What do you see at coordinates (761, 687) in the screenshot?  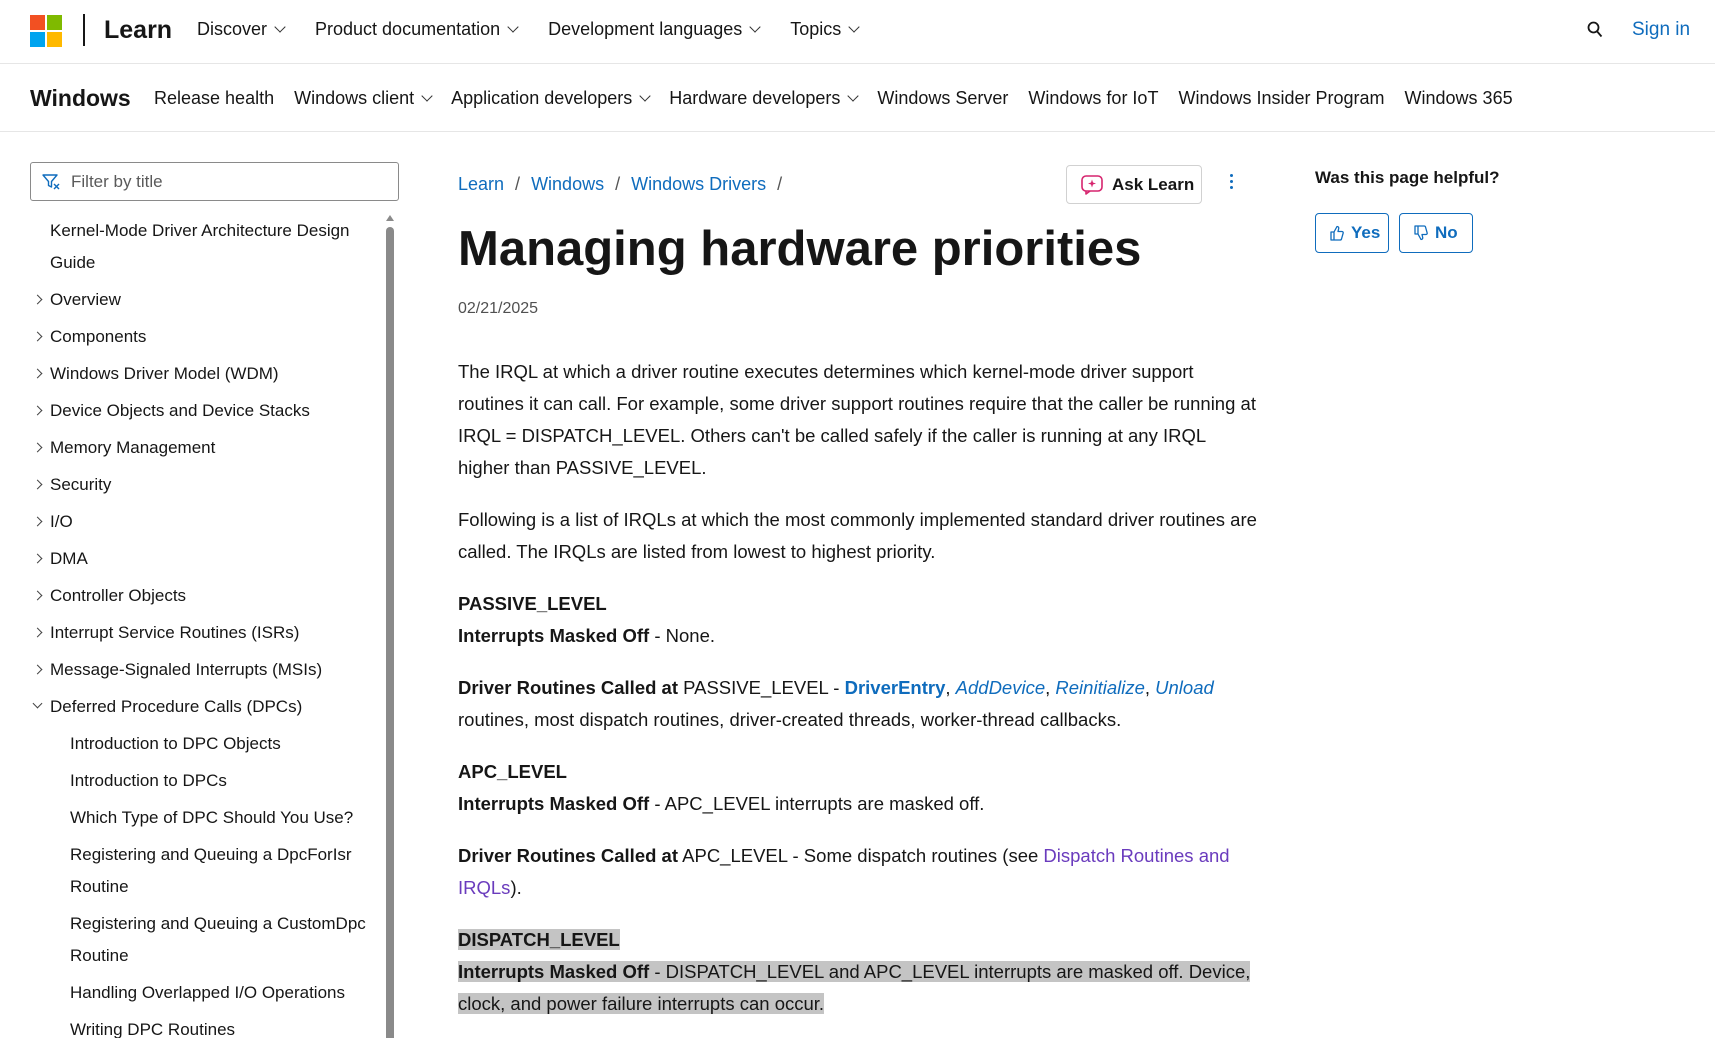 I see `routines-called-text: PASSIVE_LEVEL -` at bounding box center [761, 687].